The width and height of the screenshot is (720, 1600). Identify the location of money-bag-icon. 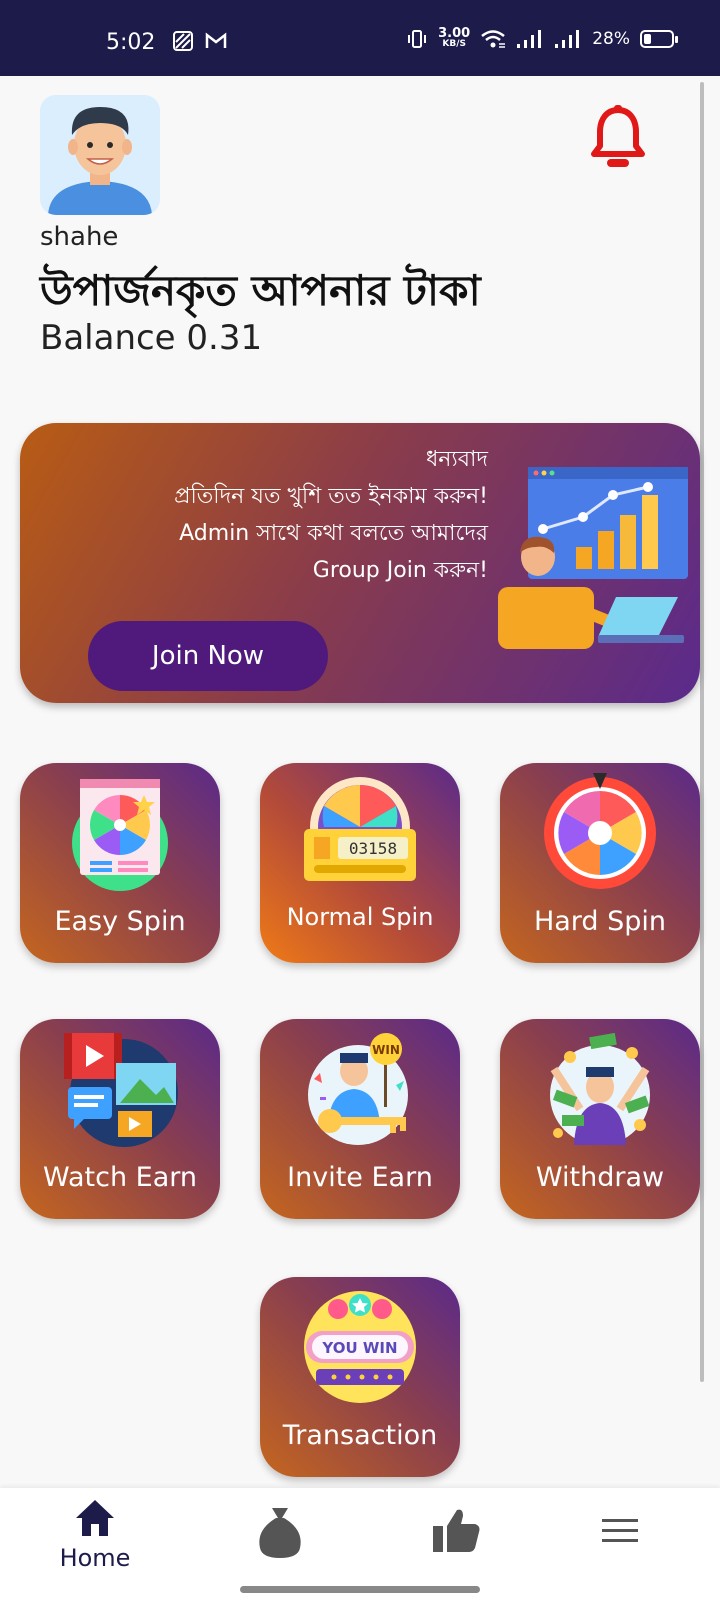
(280, 1533).